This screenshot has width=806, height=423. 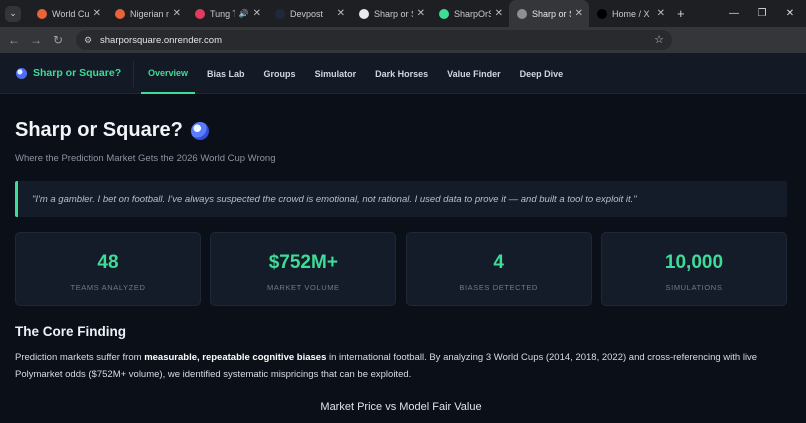 I want to click on browser-tab: Devpost ✕, so click(x=309, y=13).